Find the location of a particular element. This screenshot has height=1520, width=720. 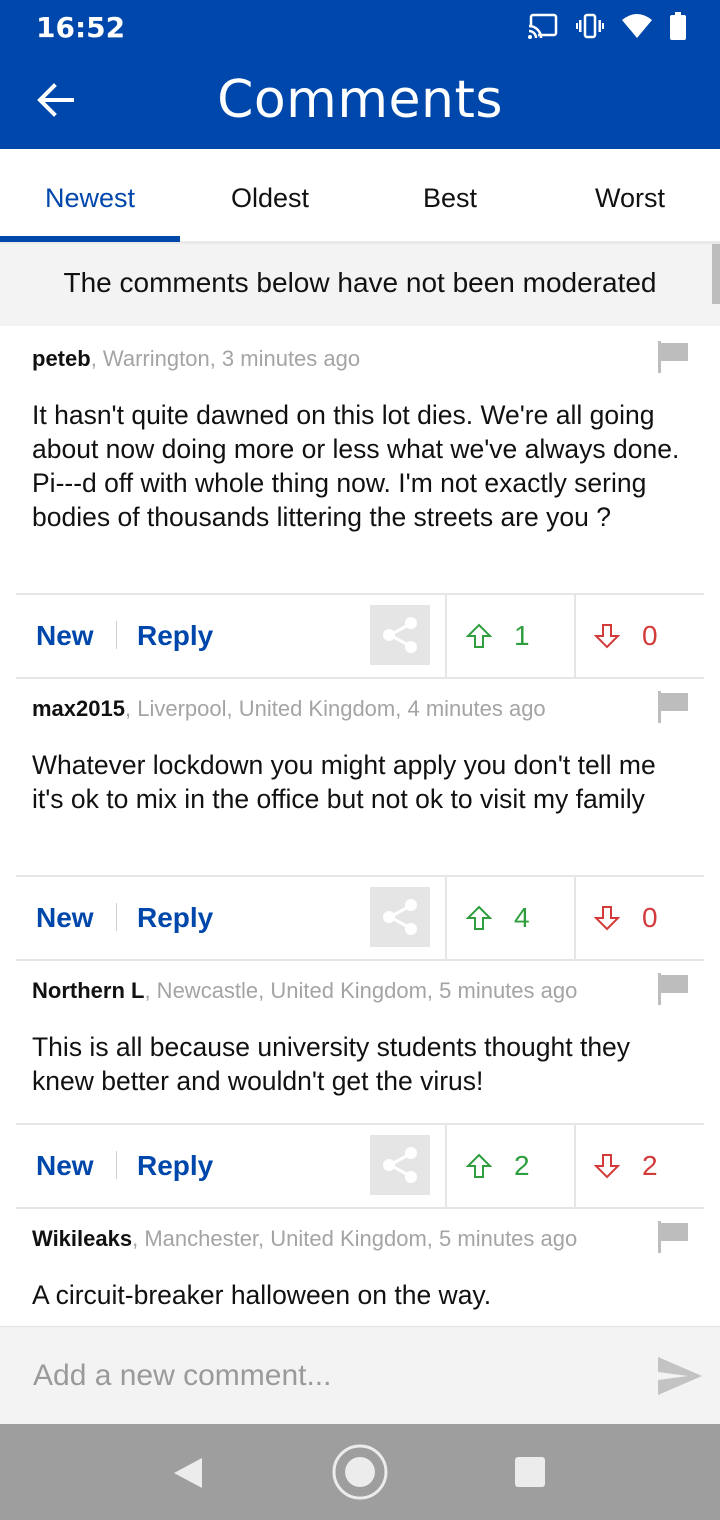

tab-worst: Worst is located at coordinates (630, 195).